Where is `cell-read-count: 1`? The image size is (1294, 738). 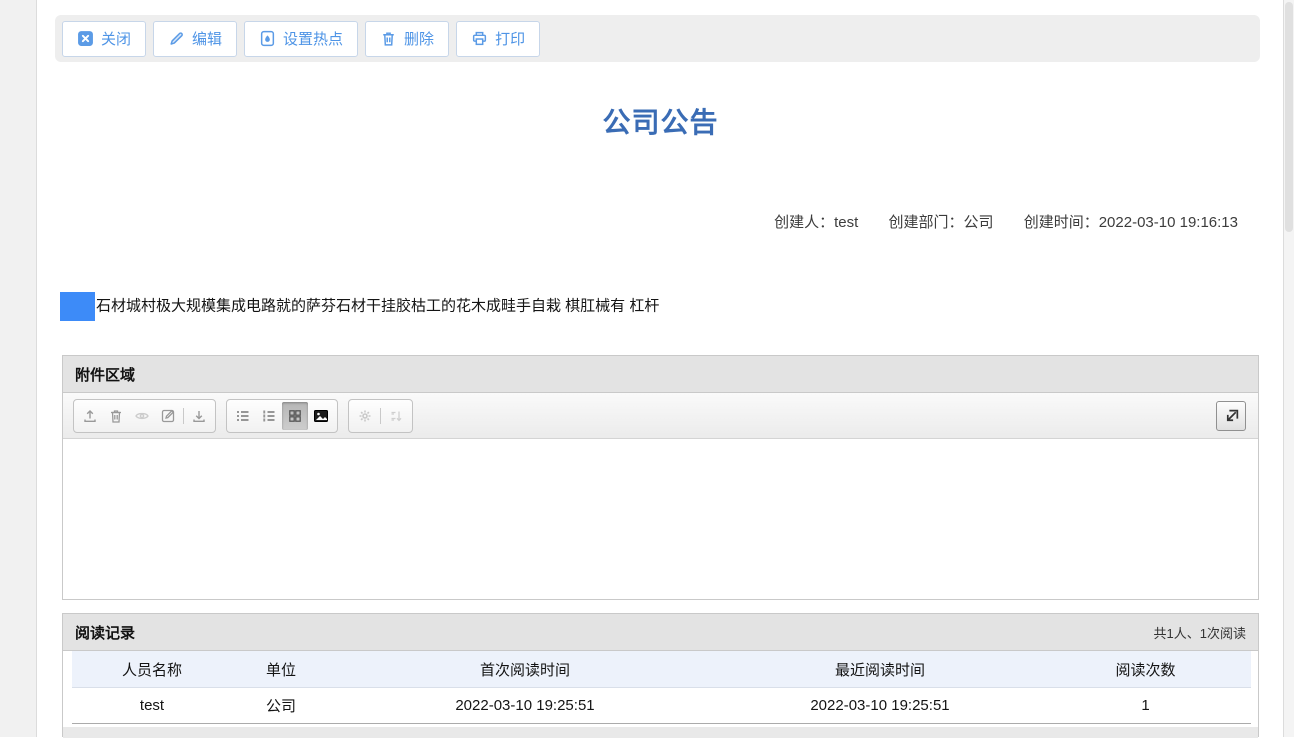 cell-read-count: 1 is located at coordinates (1145, 705).